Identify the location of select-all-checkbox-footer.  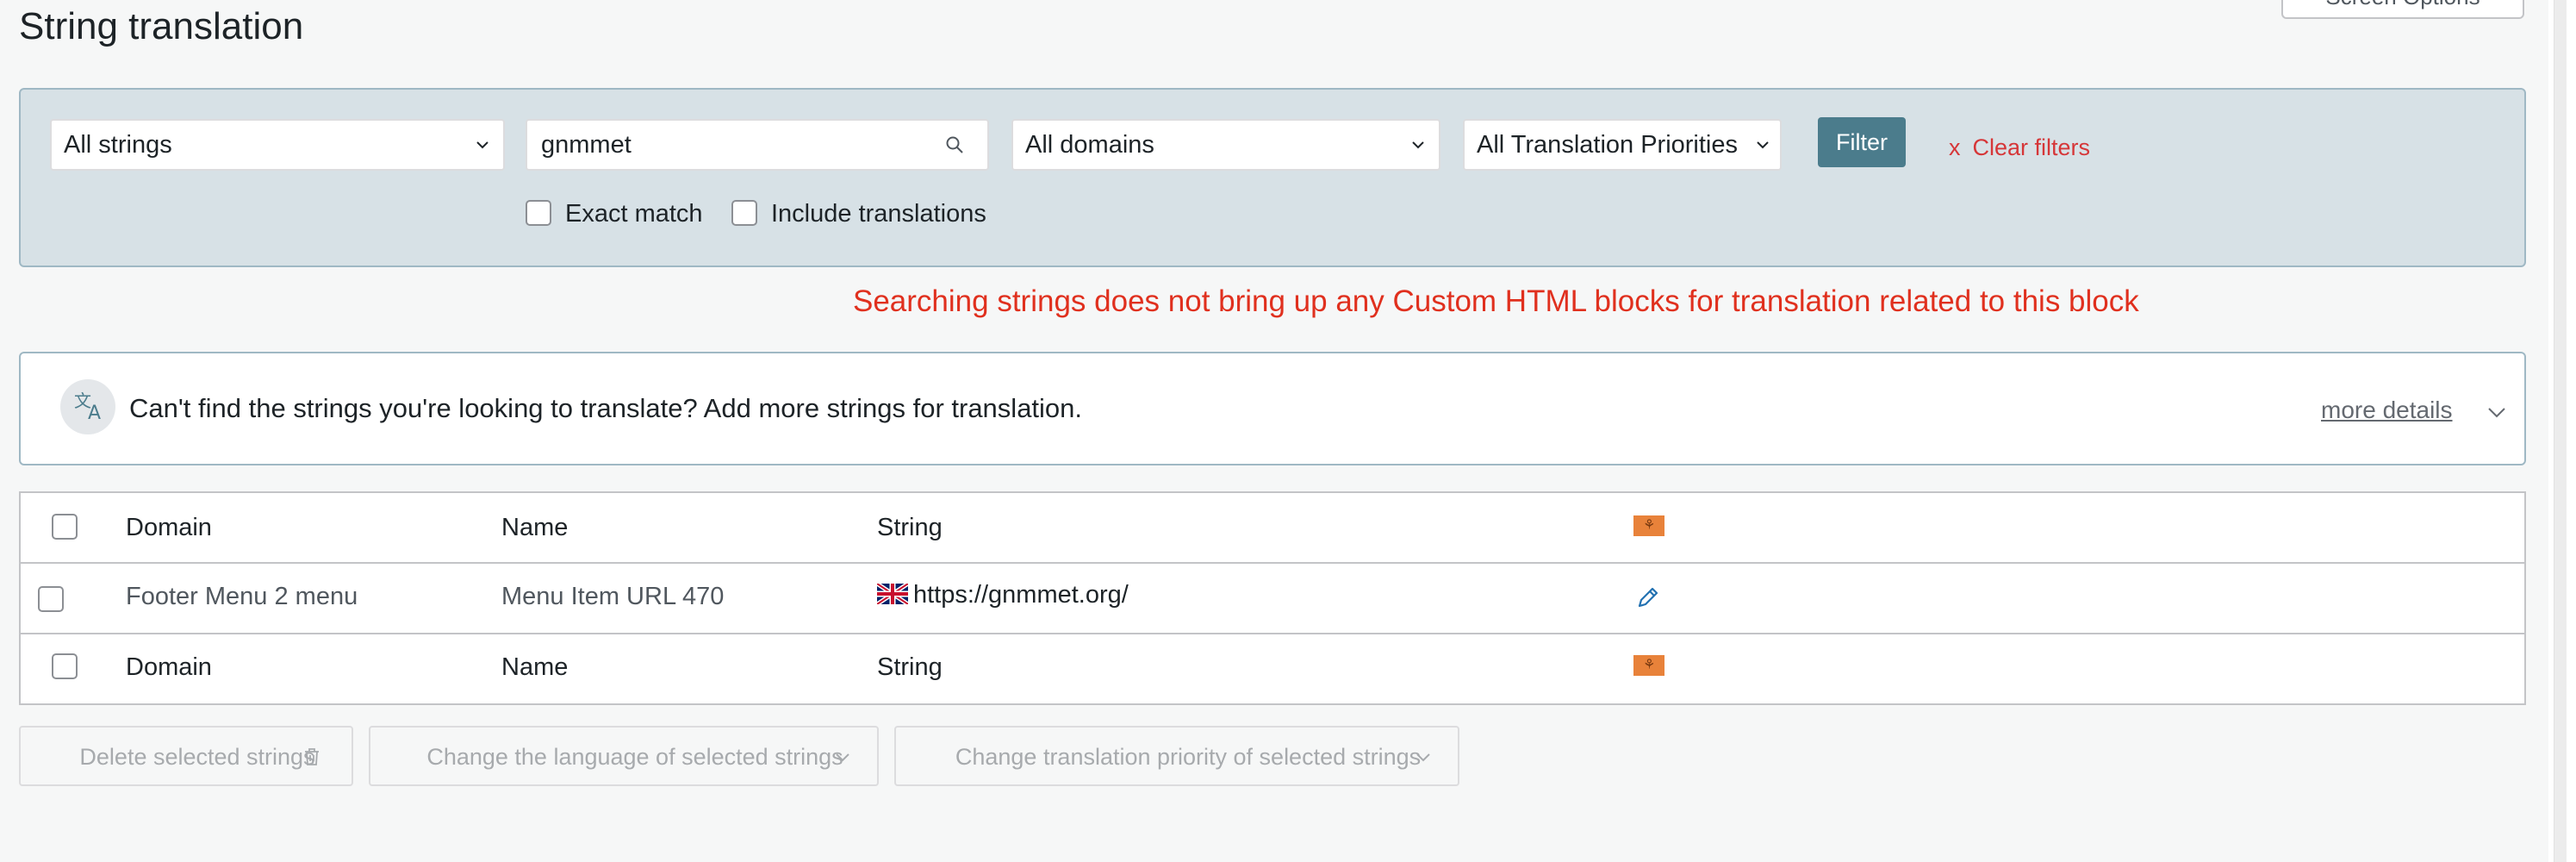
(65, 666).